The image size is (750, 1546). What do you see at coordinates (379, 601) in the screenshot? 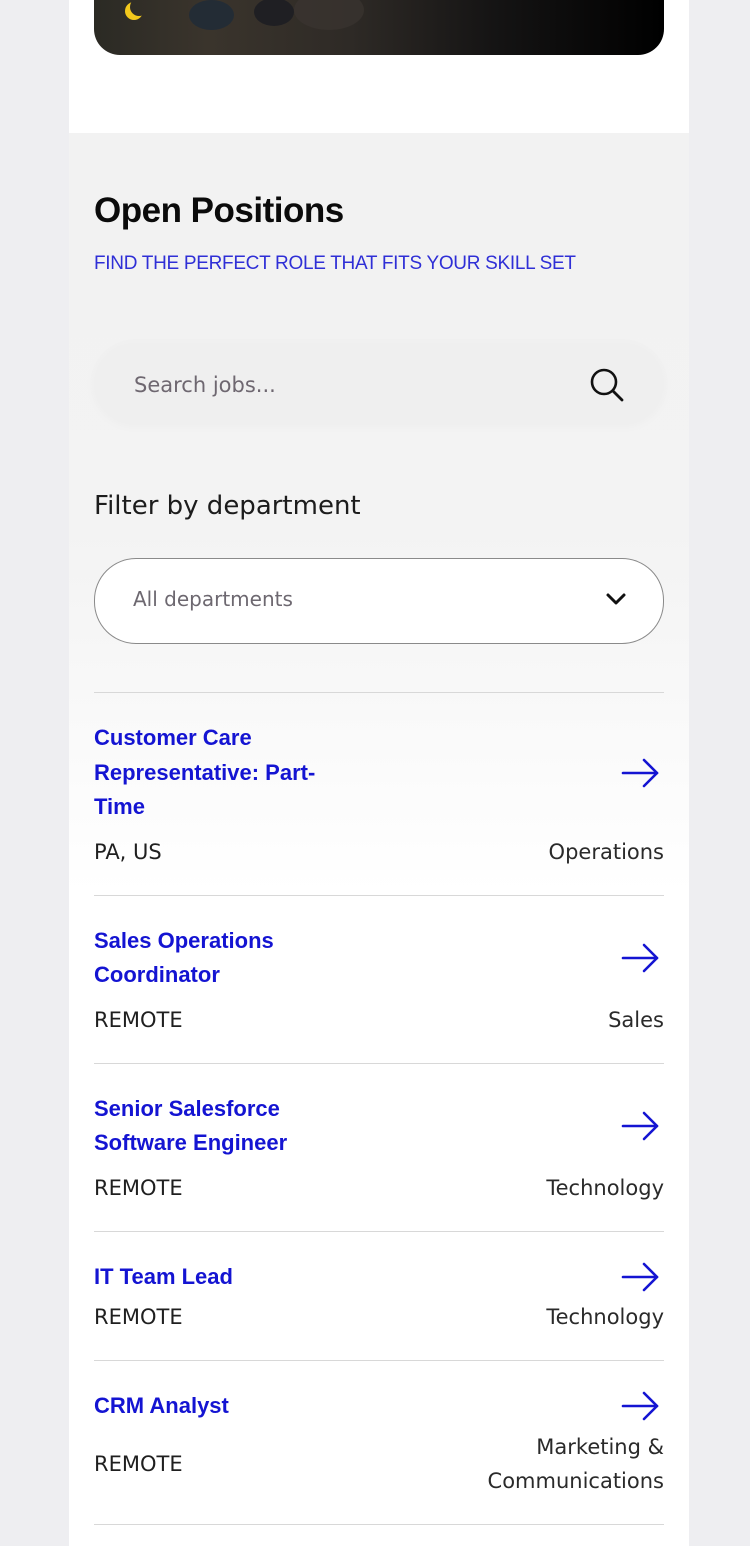
I see `department-select: All departments` at bounding box center [379, 601].